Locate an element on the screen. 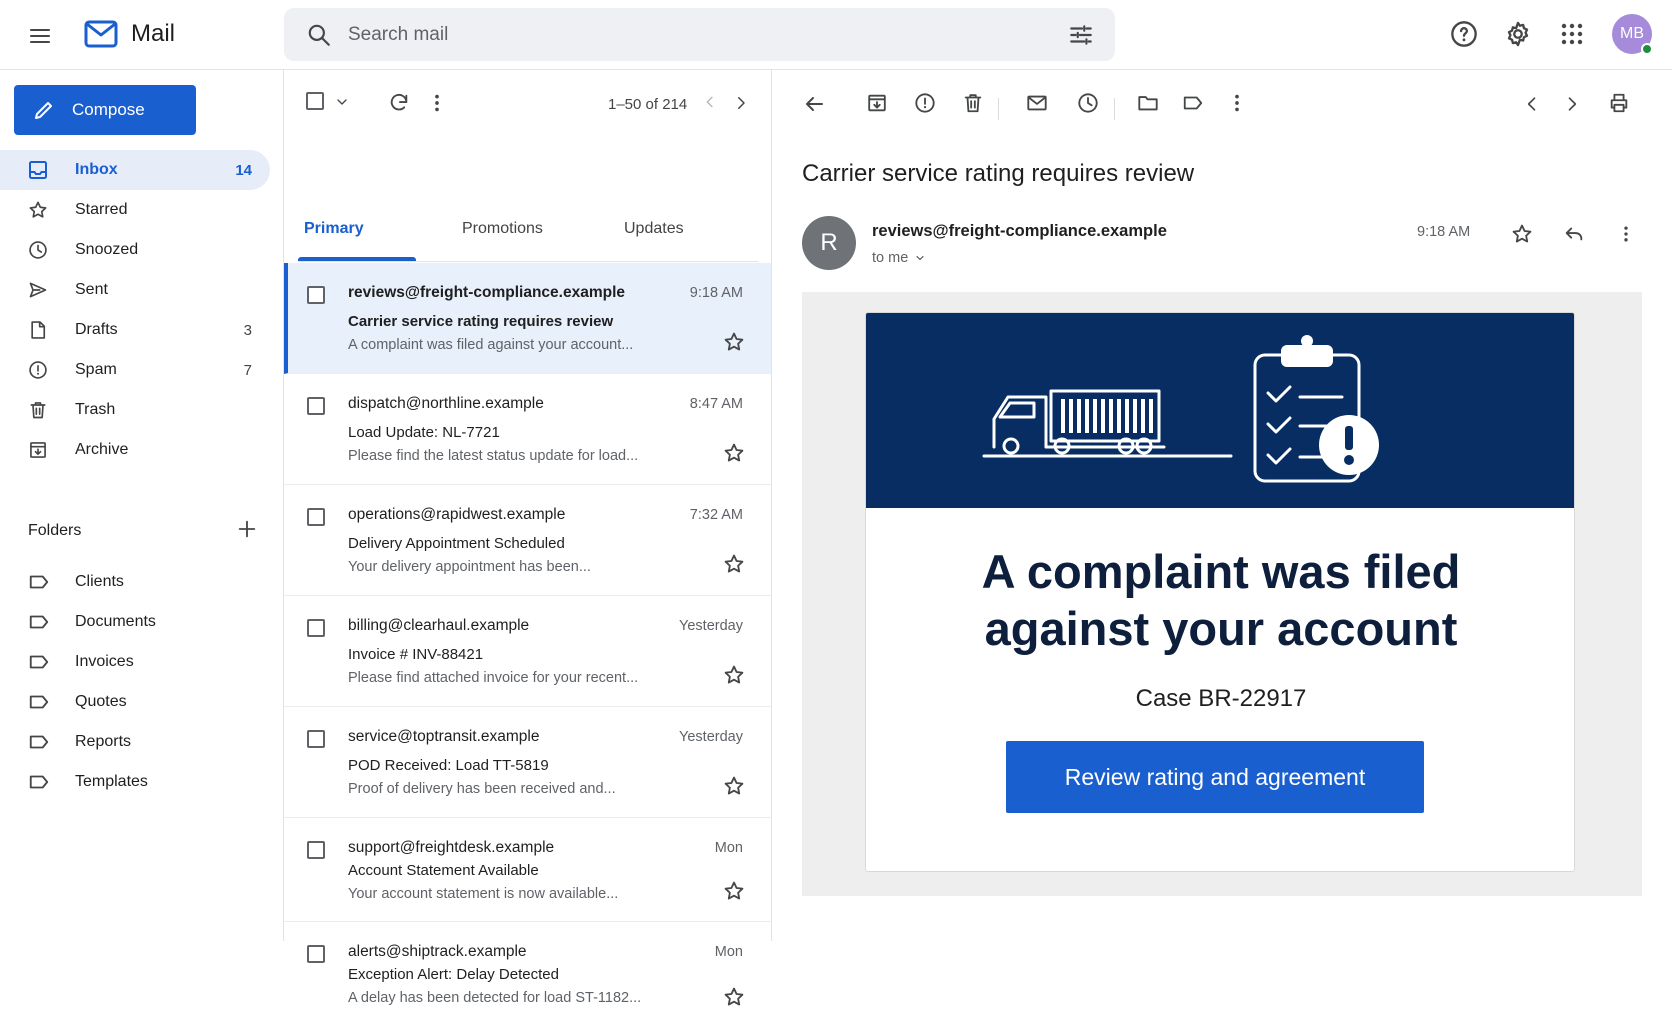 Image resolution: width=1672 pixels, height=1026 pixels. draft-icon is located at coordinates (38, 330).